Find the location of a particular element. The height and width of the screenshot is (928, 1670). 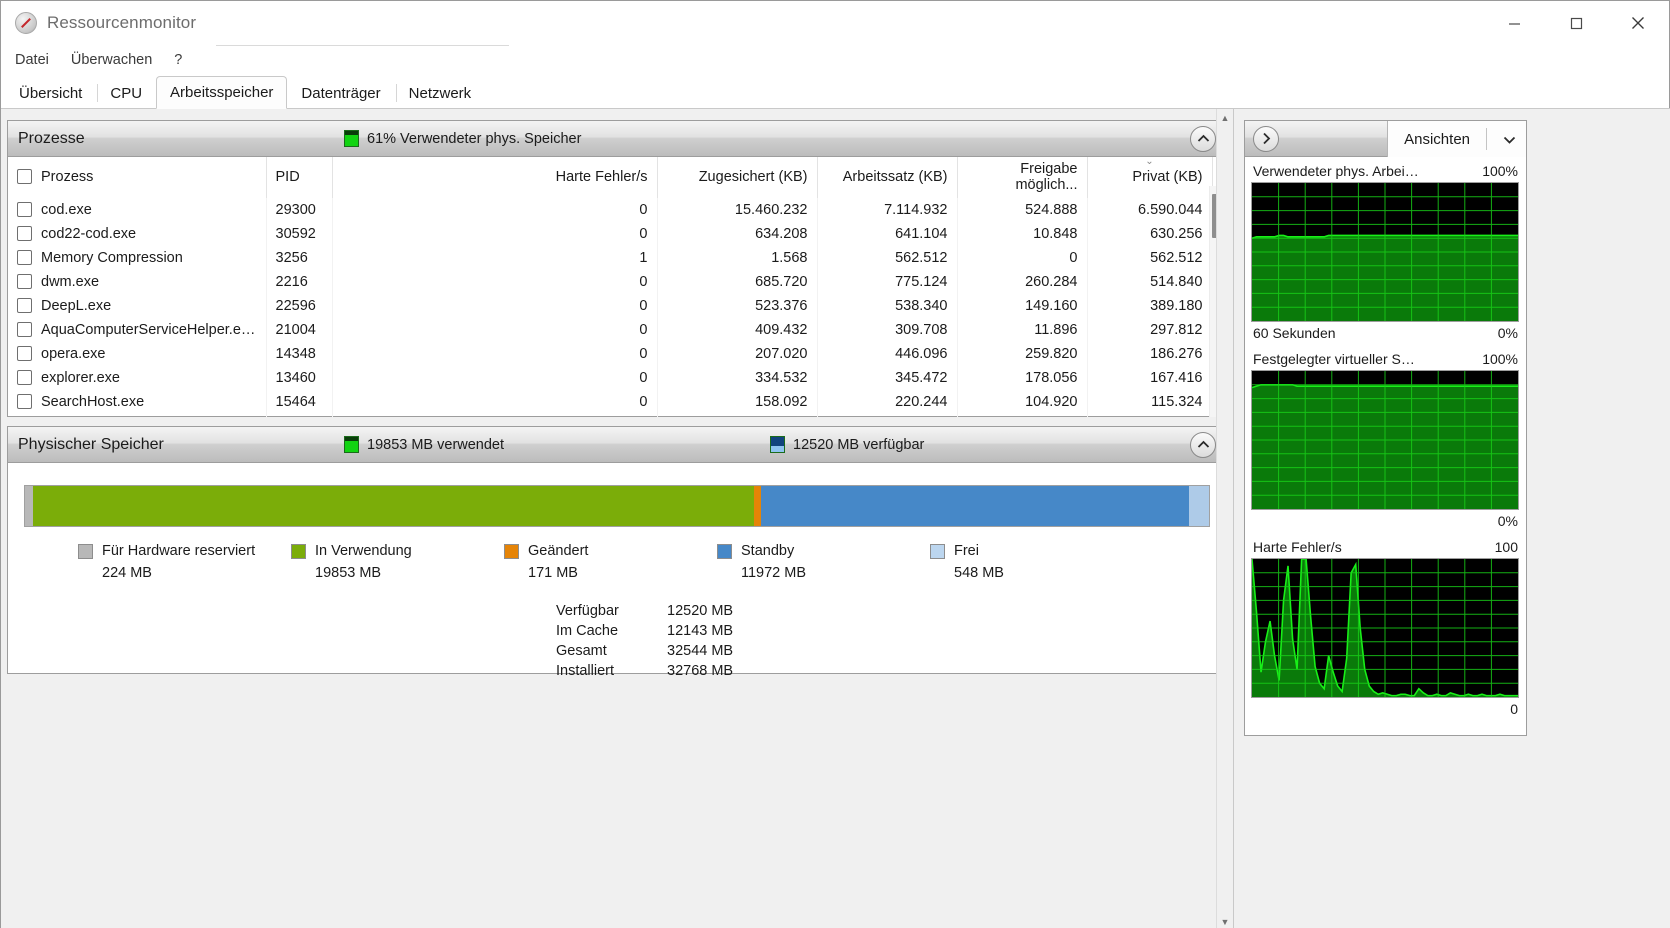

process-pid: 29300 is located at coordinates (299, 210).